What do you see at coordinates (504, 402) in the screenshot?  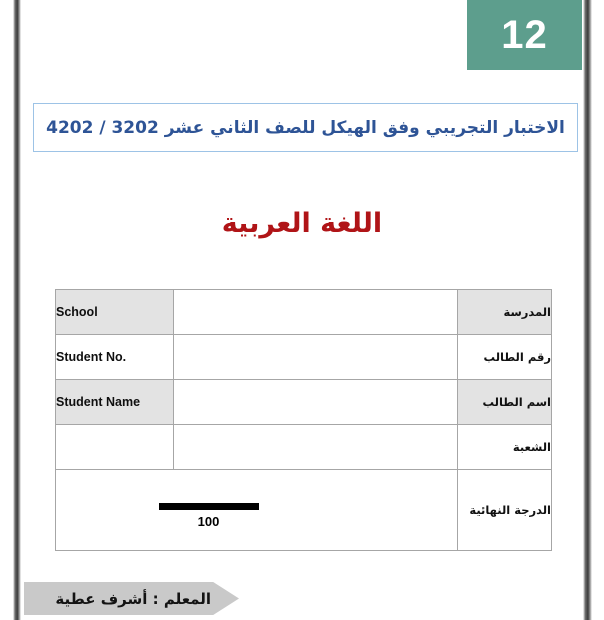 I see `row-label-ar-student-name: اسم الطالب` at bounding box center [504, 402].